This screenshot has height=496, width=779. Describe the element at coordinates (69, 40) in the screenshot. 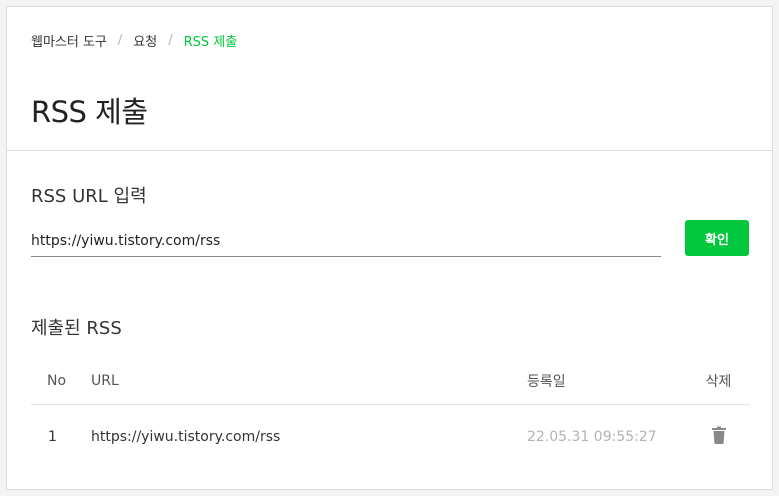

I see `breadcrumb-item-webmaster-tools: 웹마스터 도구` at that location.